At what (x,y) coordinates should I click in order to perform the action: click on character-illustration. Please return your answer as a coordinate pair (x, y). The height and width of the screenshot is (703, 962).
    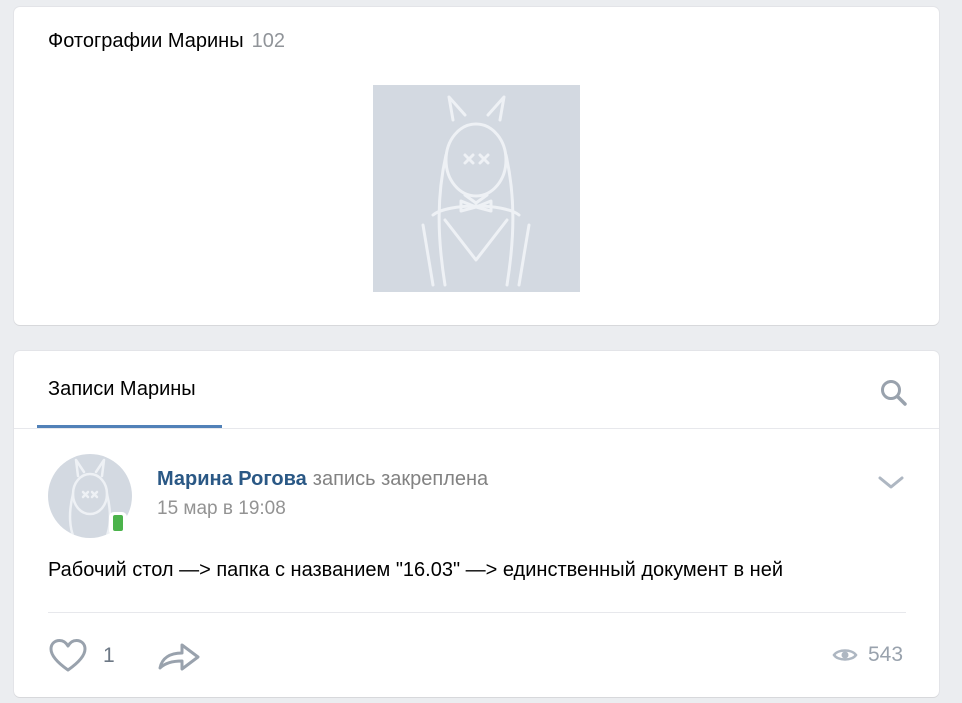
    Looking at the image, I should click on (476, 191).